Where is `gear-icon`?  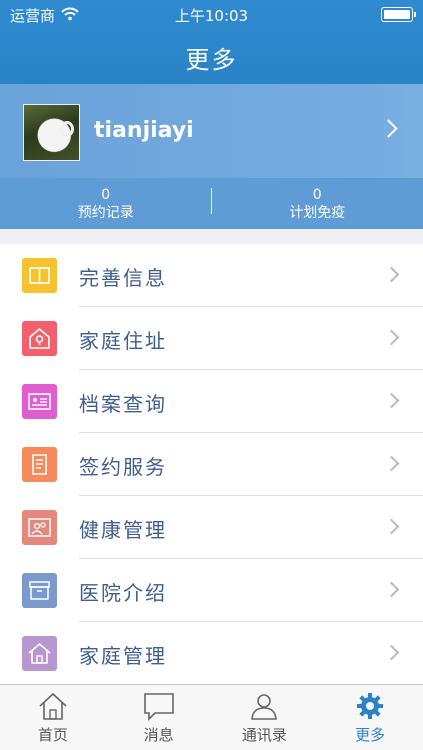 gear-icon is located at coordinates (370, 706).